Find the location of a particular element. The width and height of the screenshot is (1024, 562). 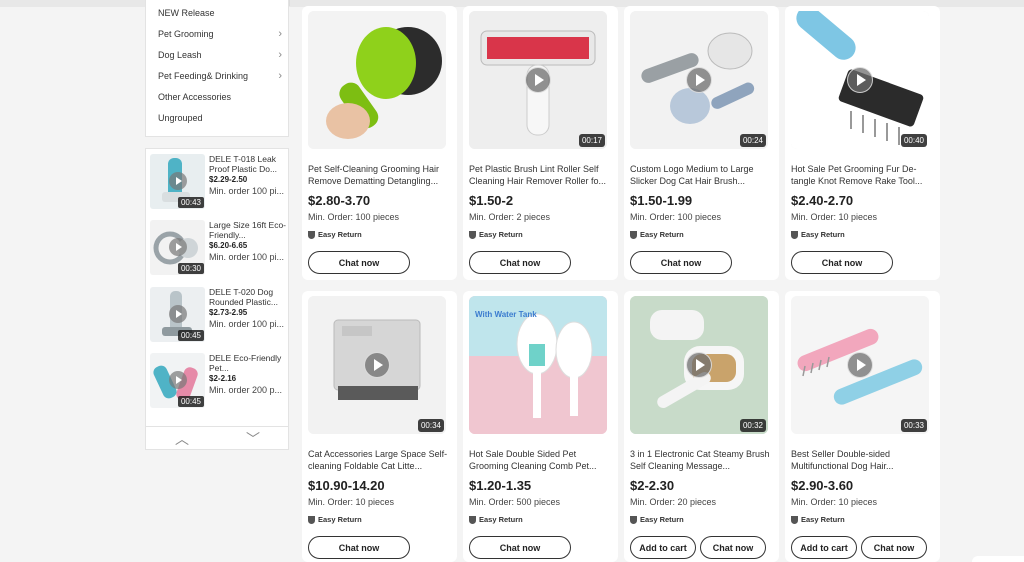

category-item-ungrouped: Ungrouped is located at coordinates (220, 118).